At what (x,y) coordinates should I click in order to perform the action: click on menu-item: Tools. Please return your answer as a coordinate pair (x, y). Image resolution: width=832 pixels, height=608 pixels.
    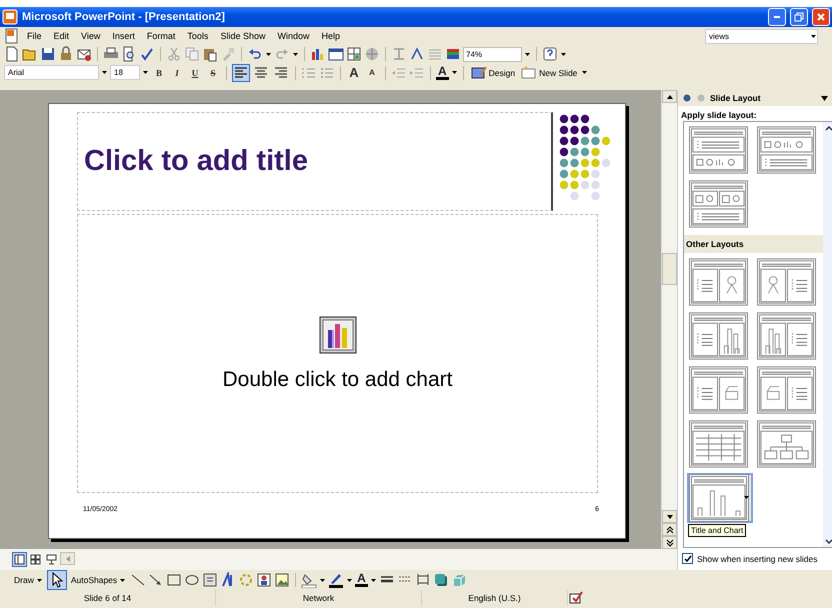
    Looking at the image, I should click on (198, 36).